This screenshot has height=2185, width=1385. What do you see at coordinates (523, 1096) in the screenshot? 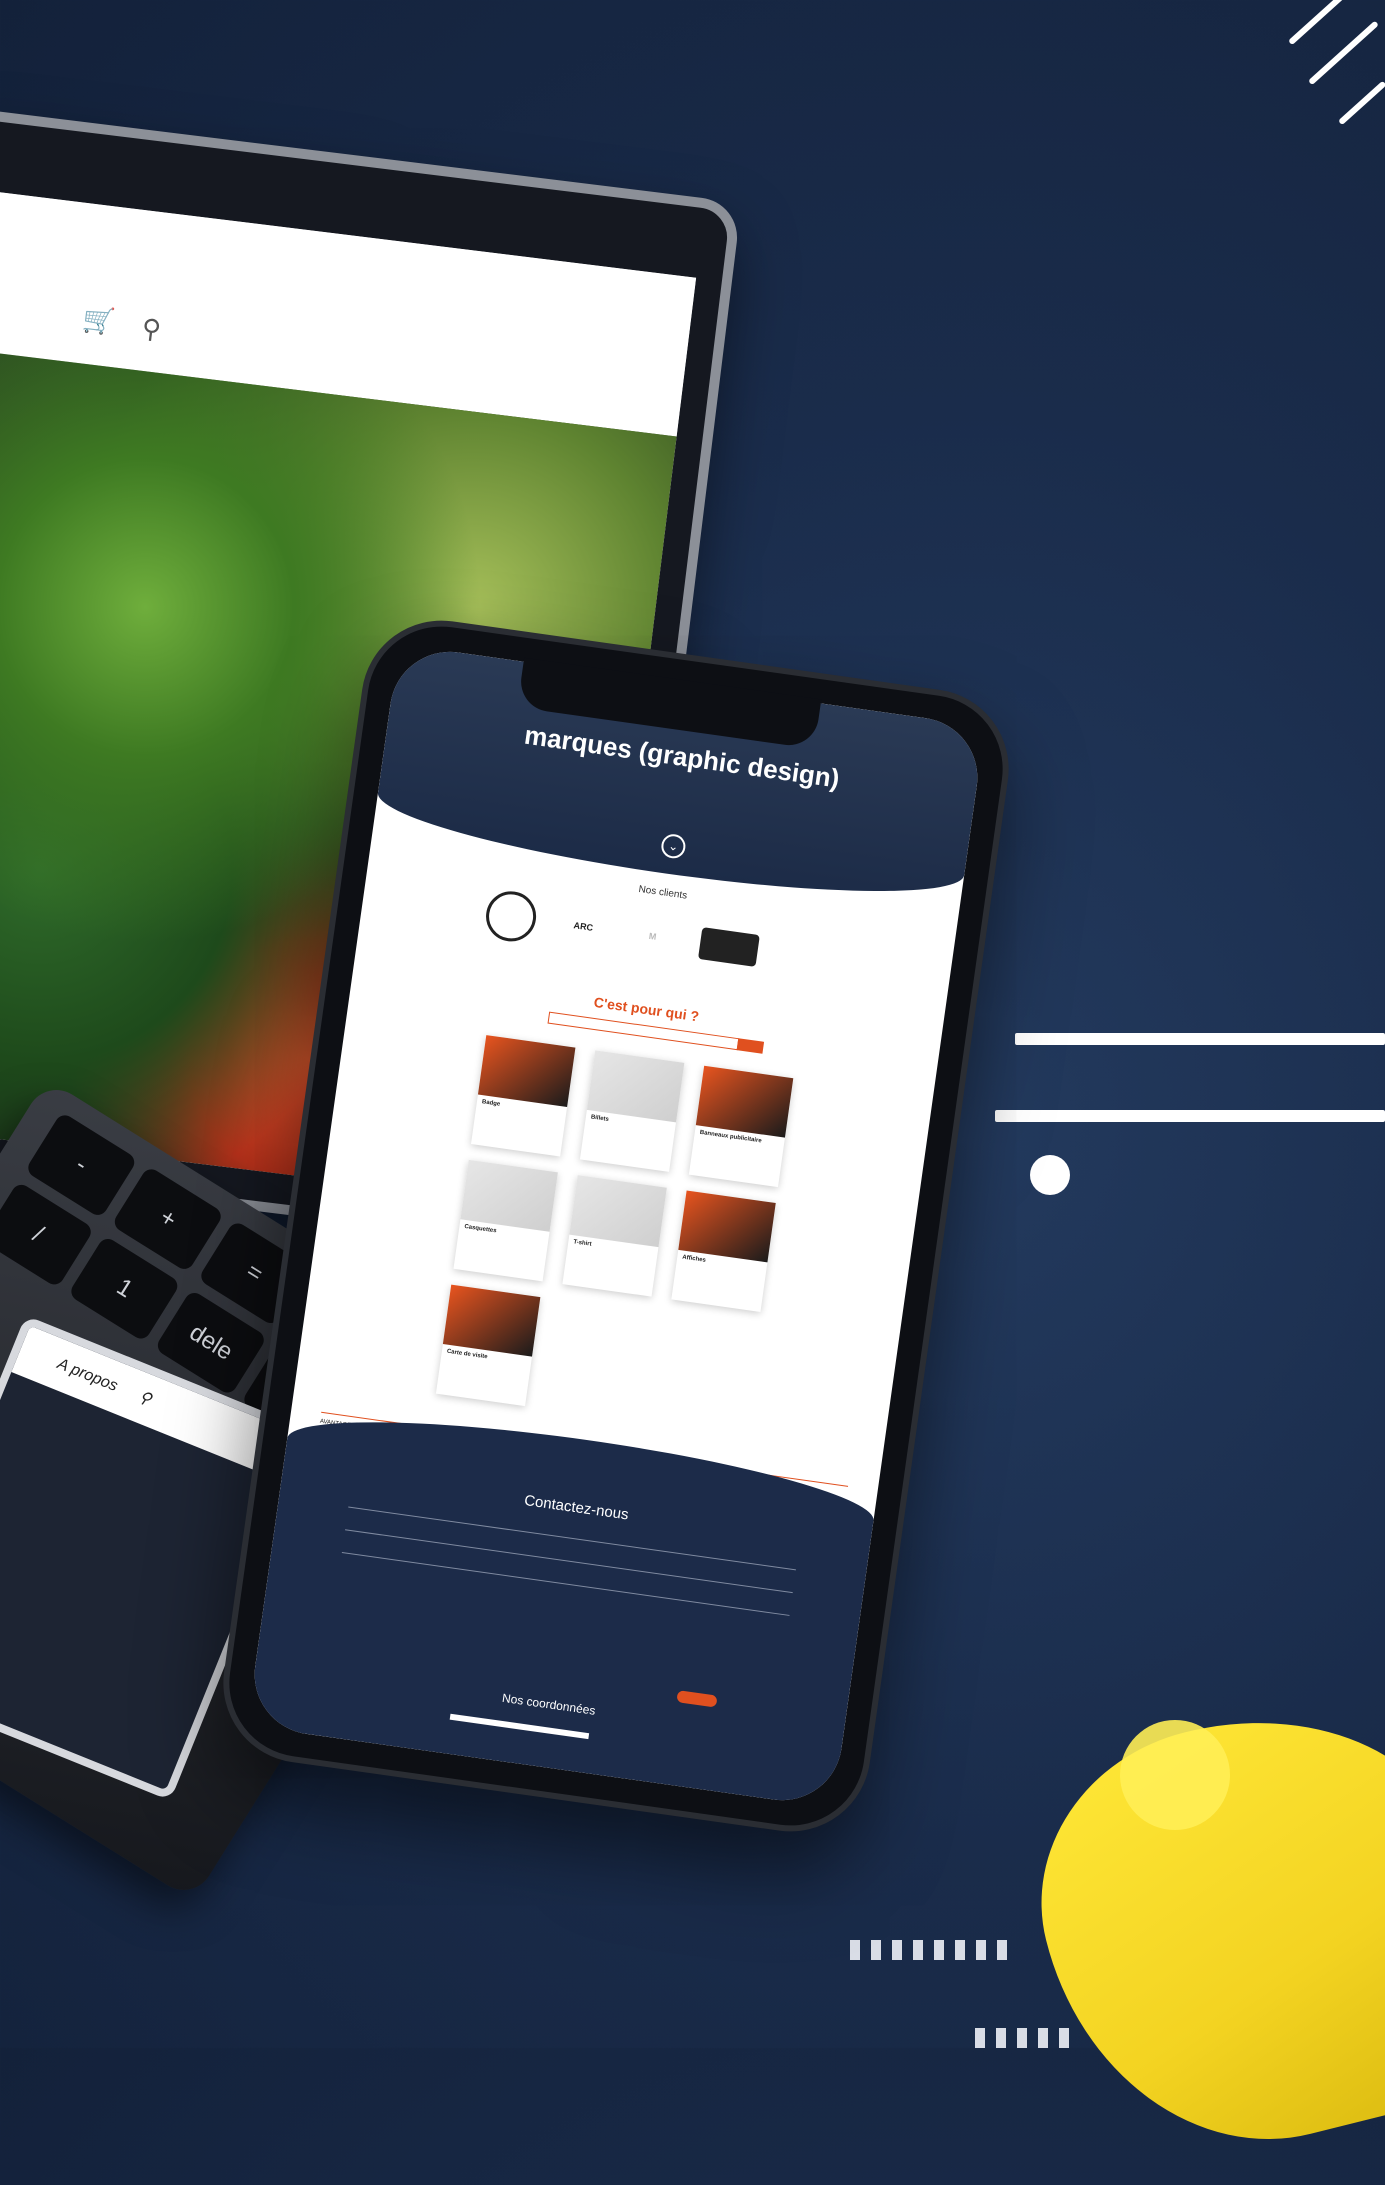
I see `product-card: Badge` at bounding box center [523, 1096].